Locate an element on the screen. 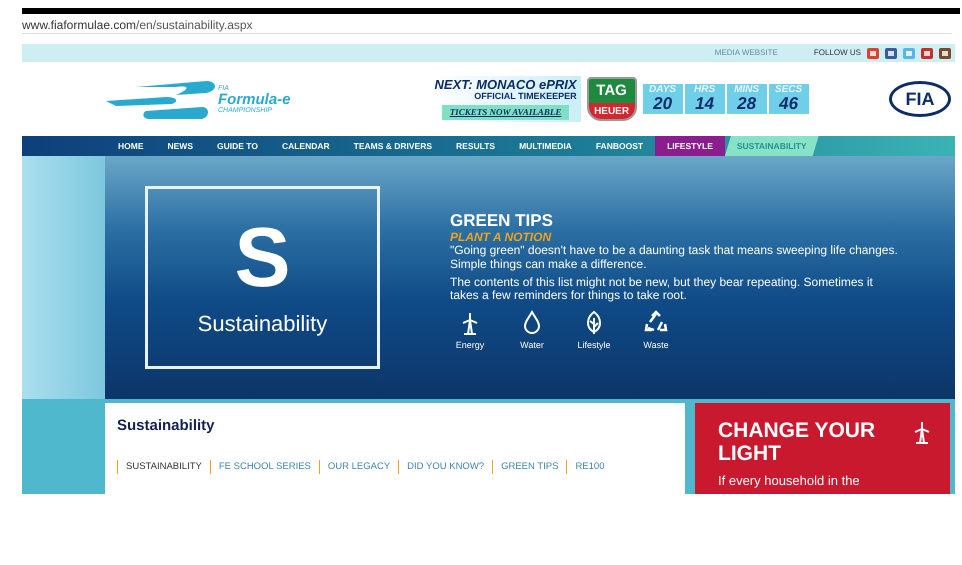 Image resolution: width=962 pixels, height=565 pixels. hero-subheading: PLANT A NOTION is located at coordinates (501, 237).